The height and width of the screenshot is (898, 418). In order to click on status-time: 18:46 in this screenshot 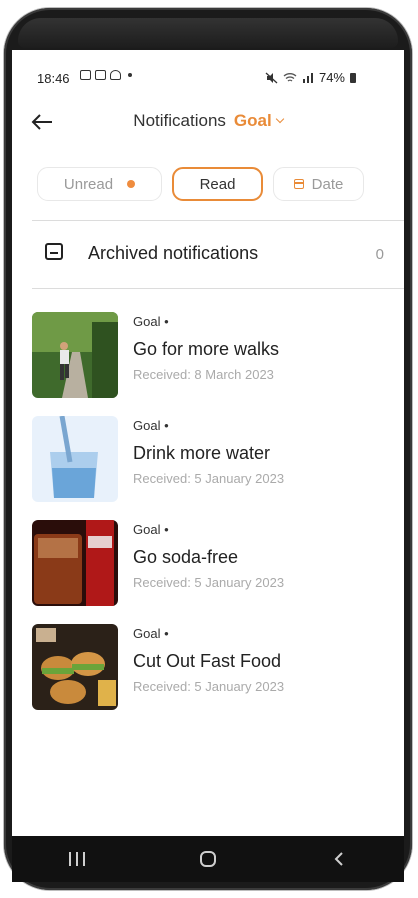, I will do `click(53, 78)`.